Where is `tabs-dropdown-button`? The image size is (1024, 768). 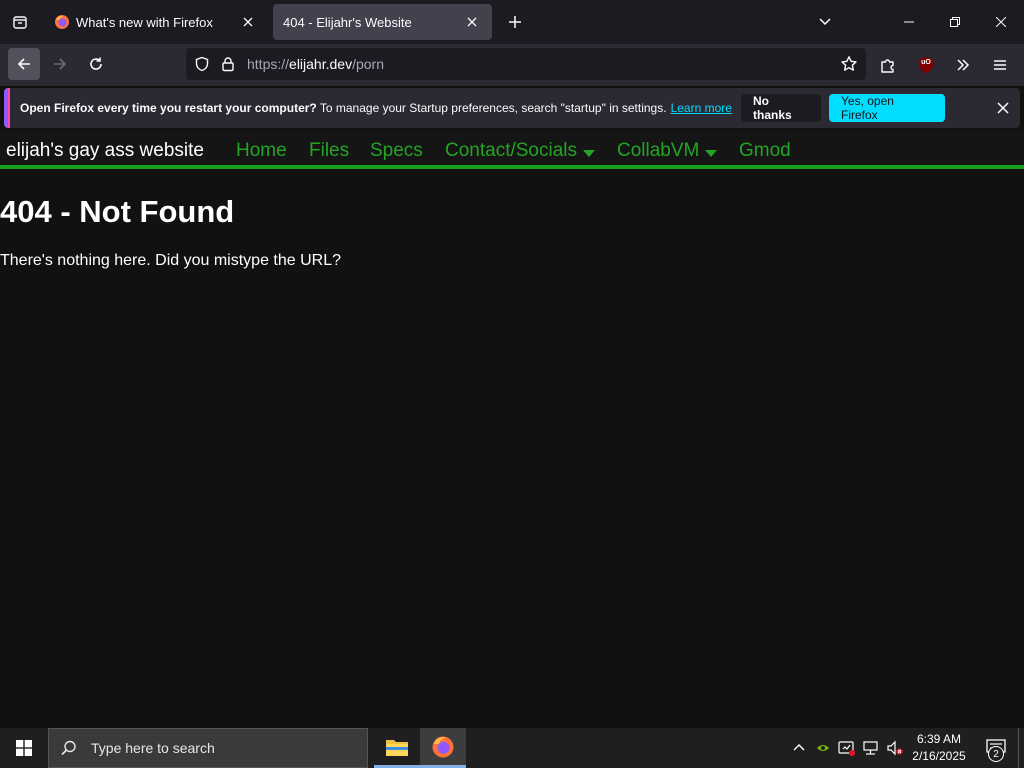
tabs-dropdown-button is located at coordinates (825, 22).